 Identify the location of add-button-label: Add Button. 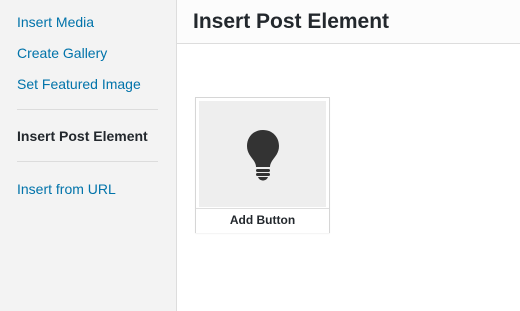
(262, 220).